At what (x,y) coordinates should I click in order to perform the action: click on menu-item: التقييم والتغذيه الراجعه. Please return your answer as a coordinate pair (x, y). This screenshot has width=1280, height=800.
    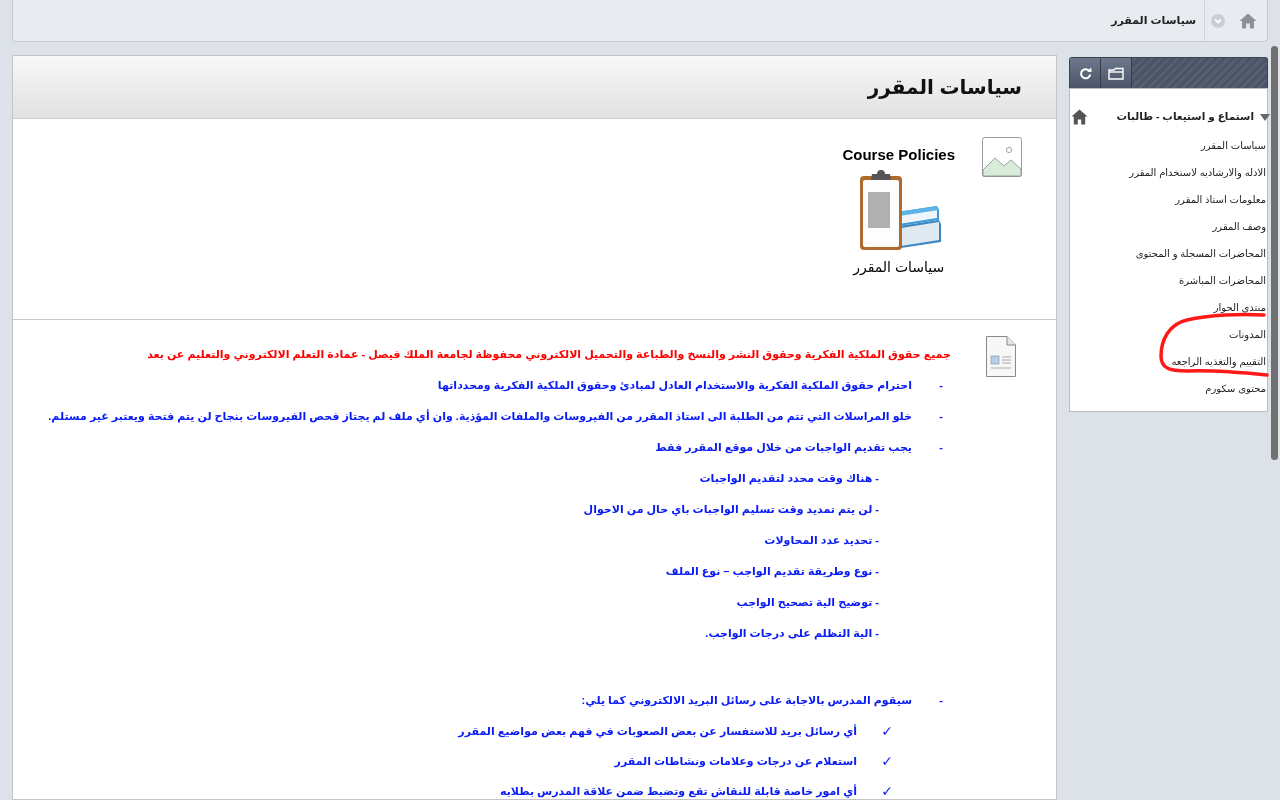
    Looking at the image, I should click on (1168, 361).